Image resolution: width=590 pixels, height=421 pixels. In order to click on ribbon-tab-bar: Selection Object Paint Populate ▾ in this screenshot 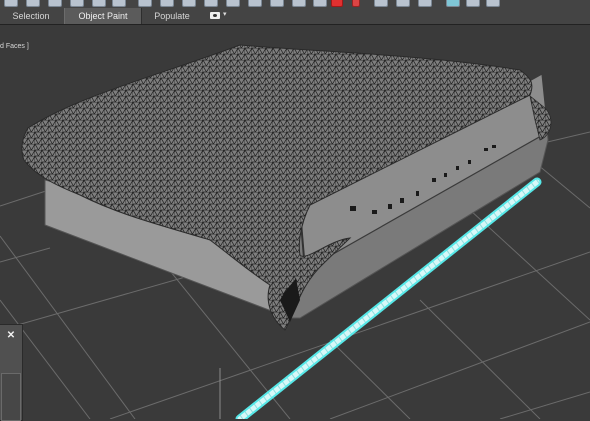, I will do `click(295, 16)`.